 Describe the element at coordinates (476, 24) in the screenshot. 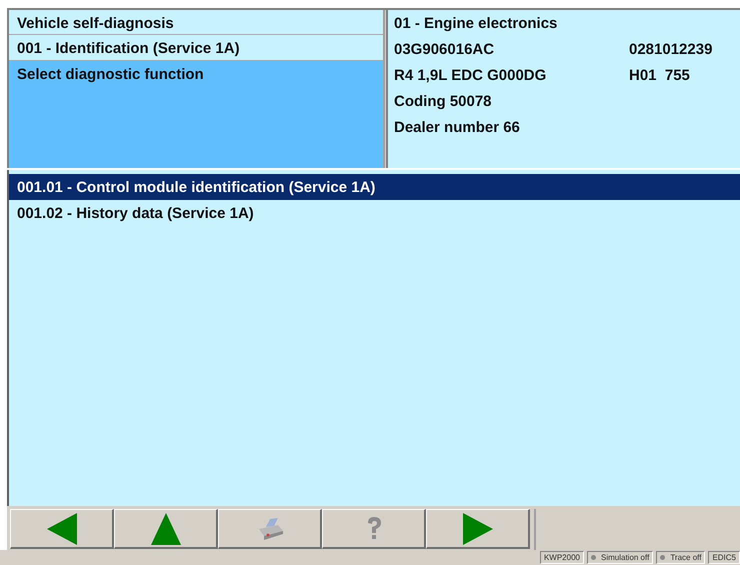

I see `module-title: 01 - Engine electronics` at that location.